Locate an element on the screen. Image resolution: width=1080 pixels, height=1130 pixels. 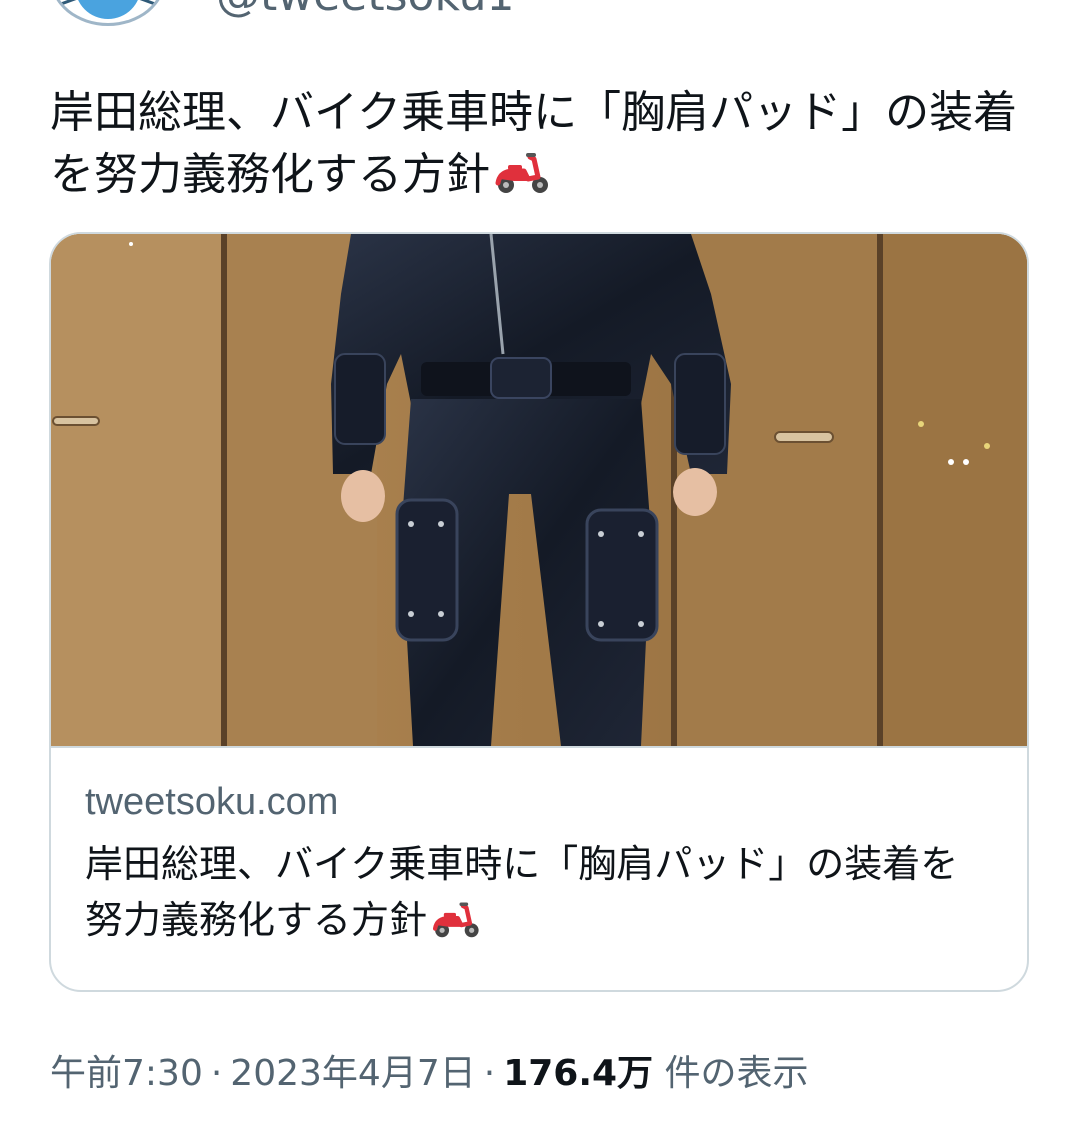
card-title: 岸田総理、バイク乗車時に「胸肩パッド」の装着を努力義務化する方針 is located at coordinates (540, 895).